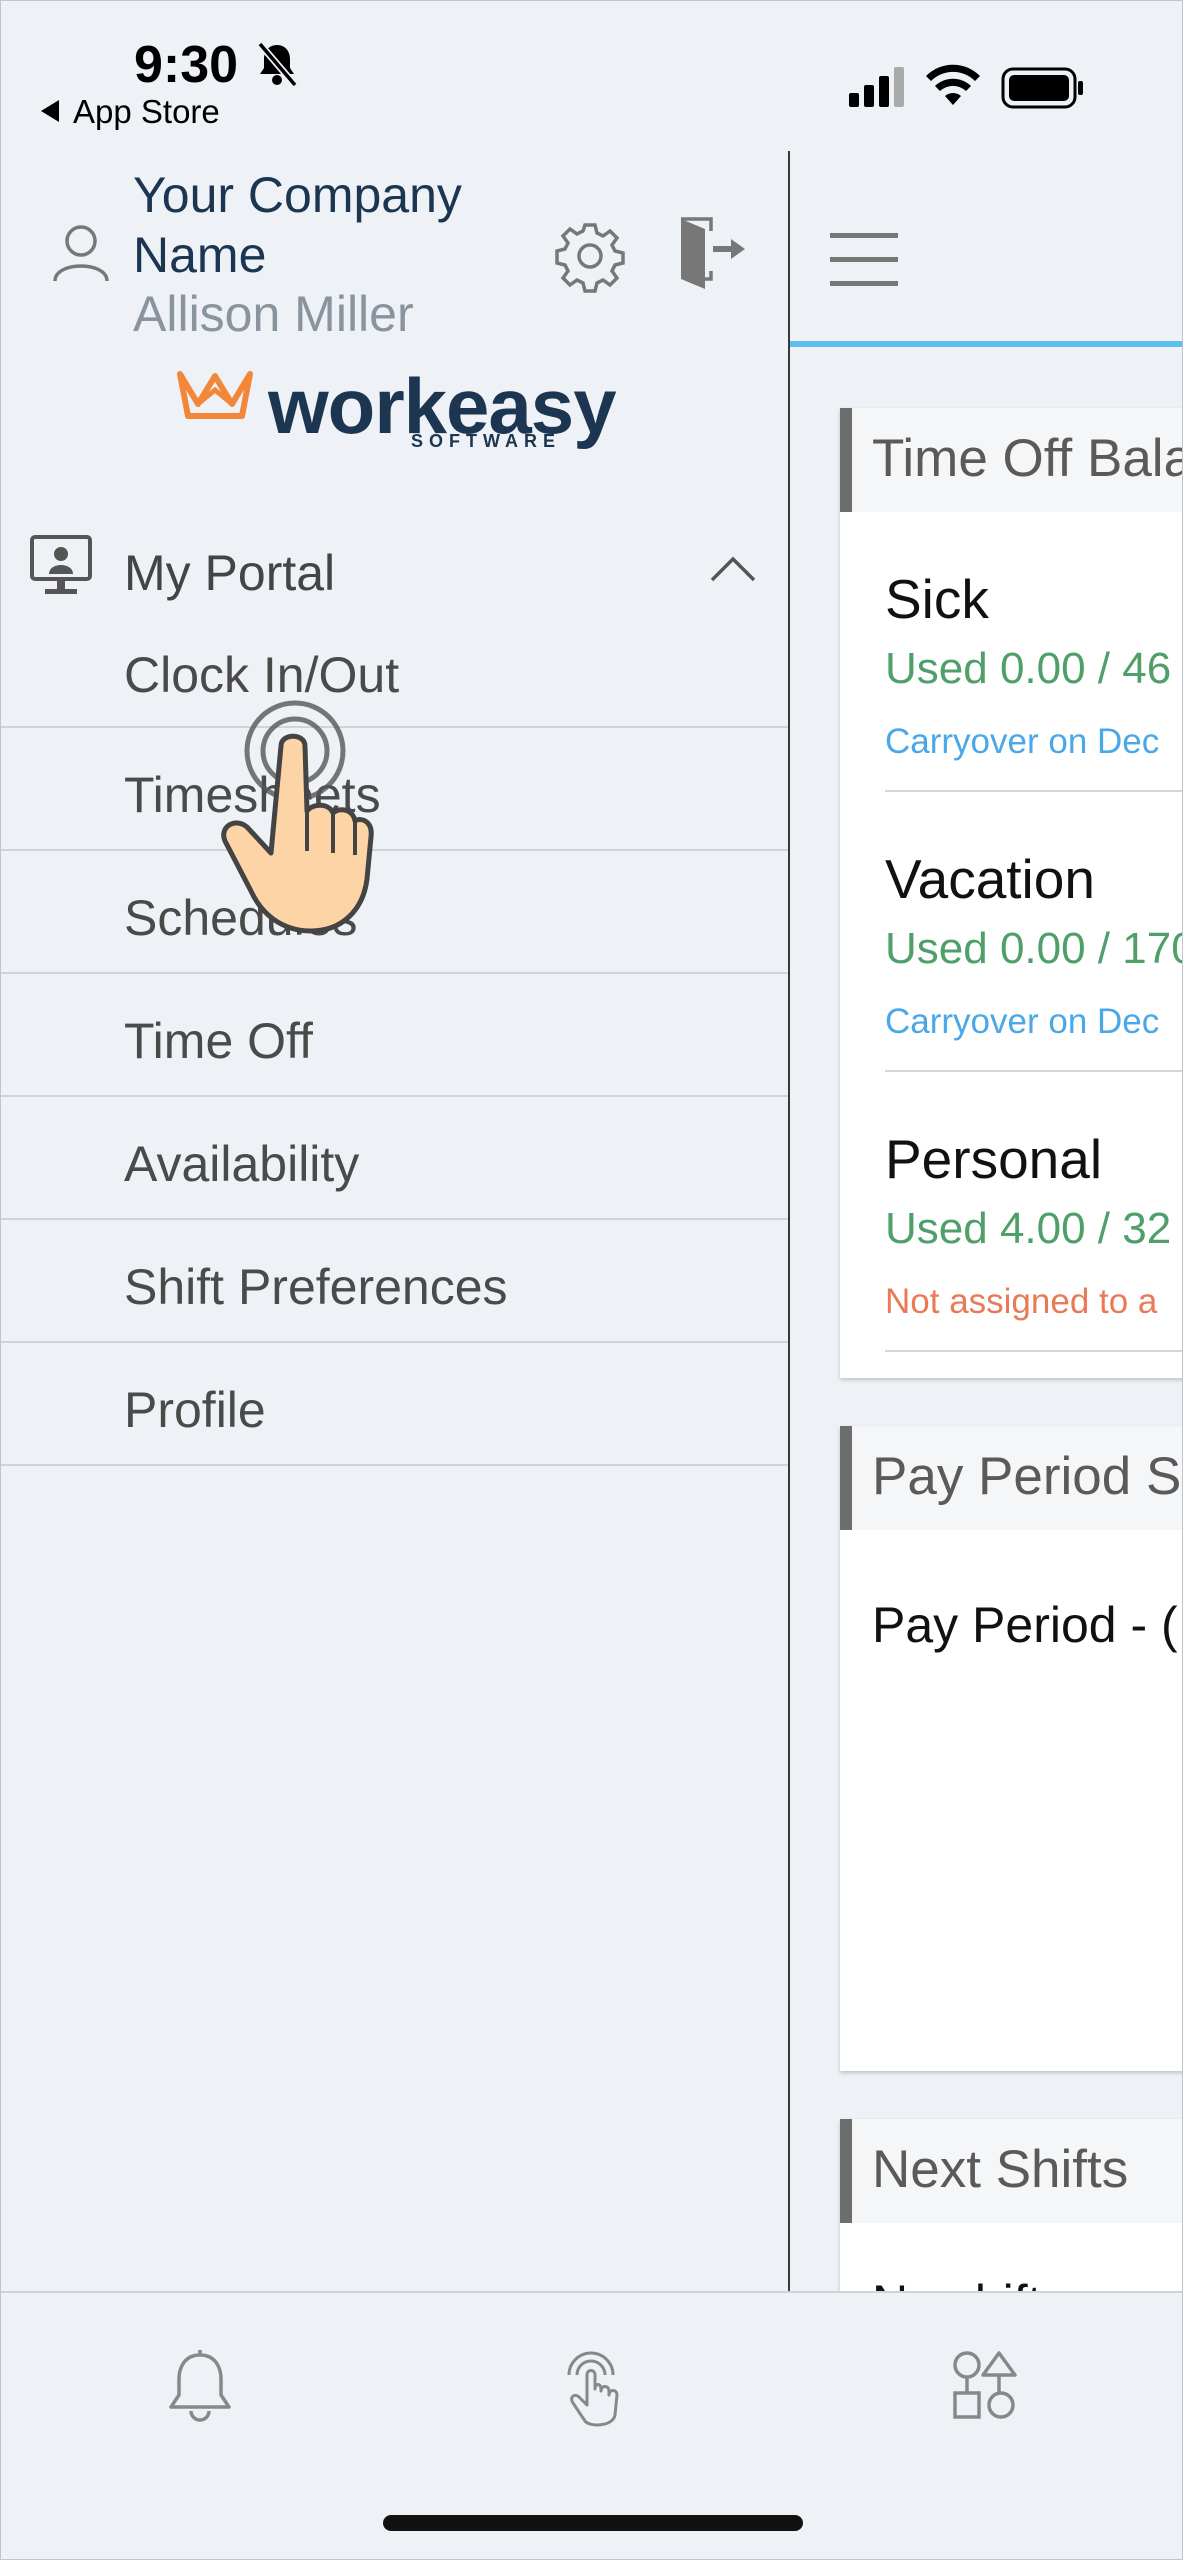  What do you see at coordinates (130, 112) in the screenshot?
I see `back-to-app-store: App Store` at bounding box center [130, 112].